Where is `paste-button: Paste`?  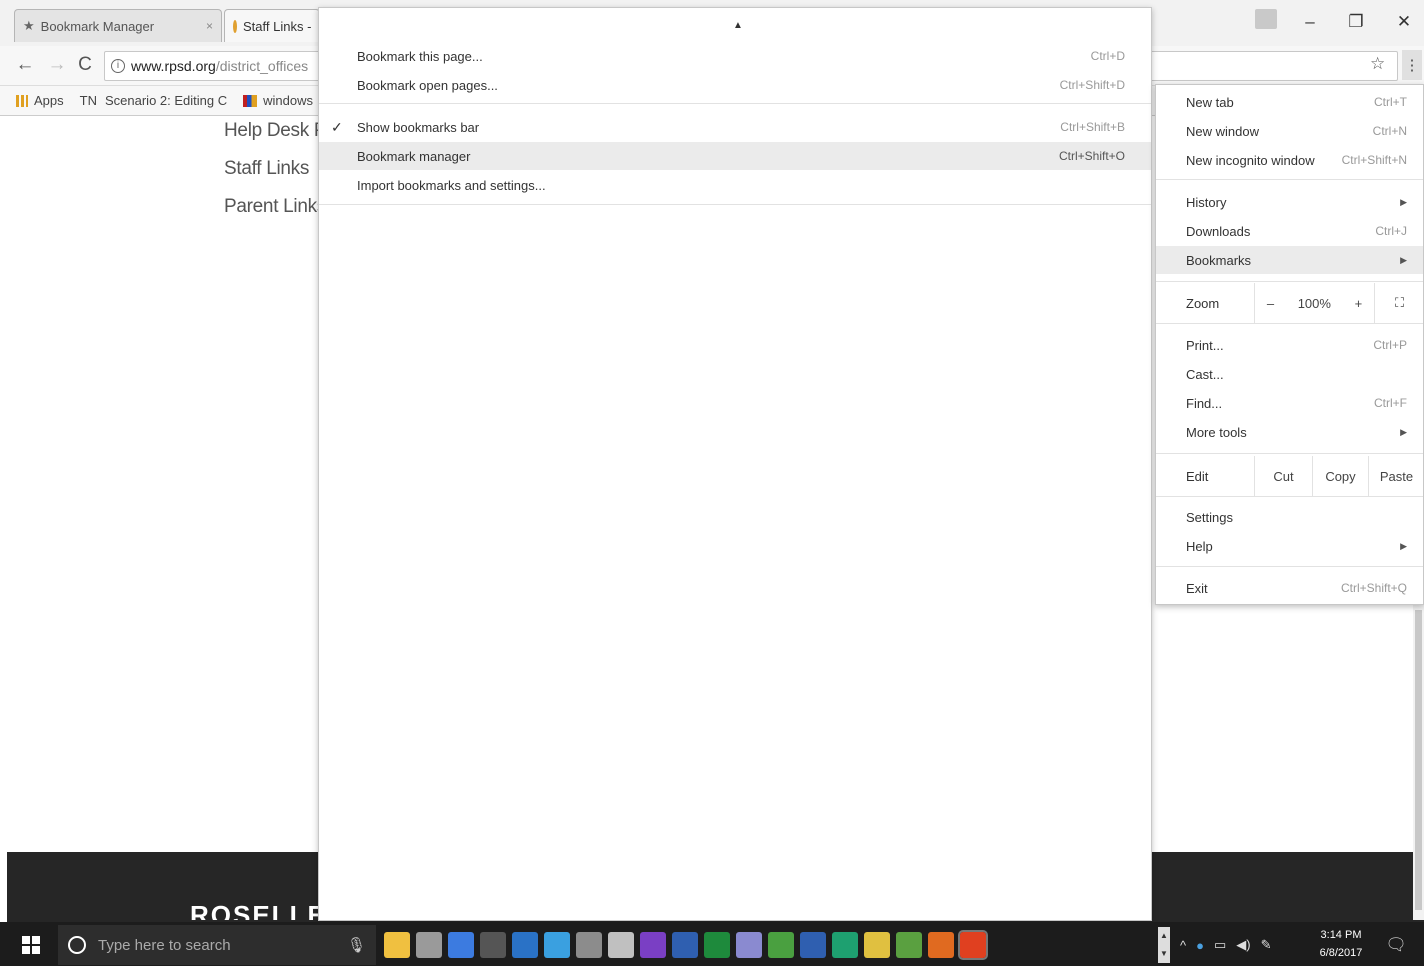
paste-button: Paste is located at coordinates (1396, 476).